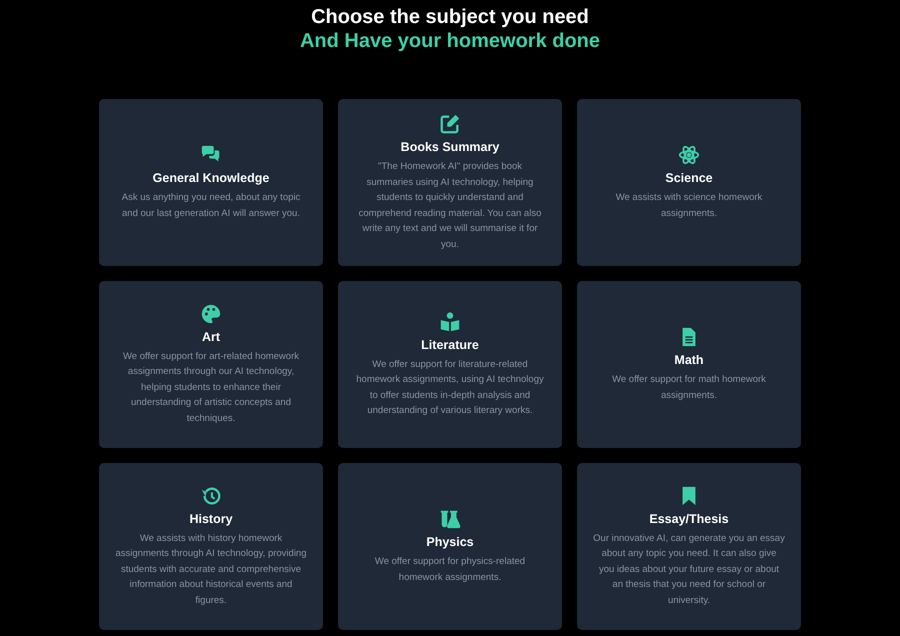 The height and width of the screenshot is (636, 900). What do you see at coordinates (689, 178) in the screenshot?
I see `card-title: Science` at bounding box center [689, 178].